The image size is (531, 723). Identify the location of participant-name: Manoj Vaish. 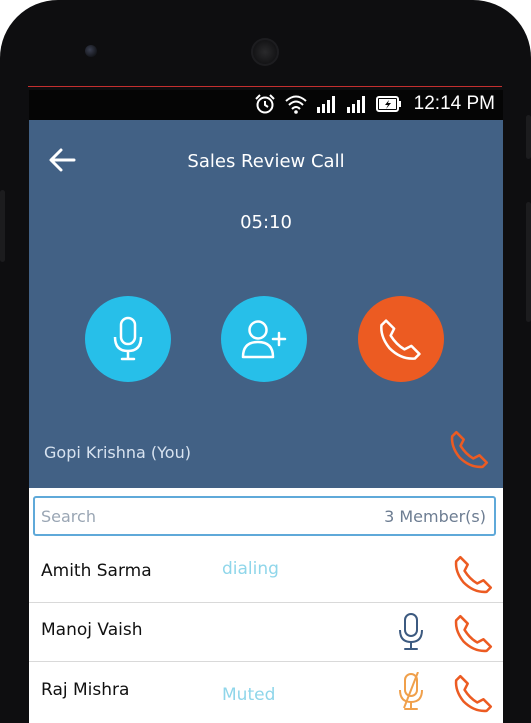
(92, 630).